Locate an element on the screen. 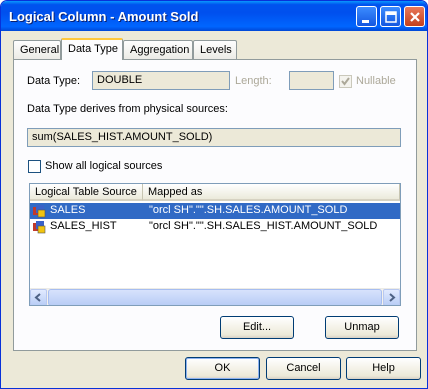 This screenshot has width=428, height=389. scroll-thumb is located at coordinates (215, 297).